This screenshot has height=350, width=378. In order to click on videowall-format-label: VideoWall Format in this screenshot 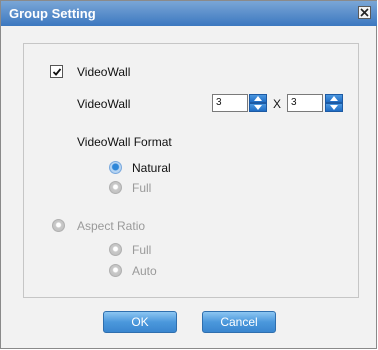, I will do `click(124, 142)`.